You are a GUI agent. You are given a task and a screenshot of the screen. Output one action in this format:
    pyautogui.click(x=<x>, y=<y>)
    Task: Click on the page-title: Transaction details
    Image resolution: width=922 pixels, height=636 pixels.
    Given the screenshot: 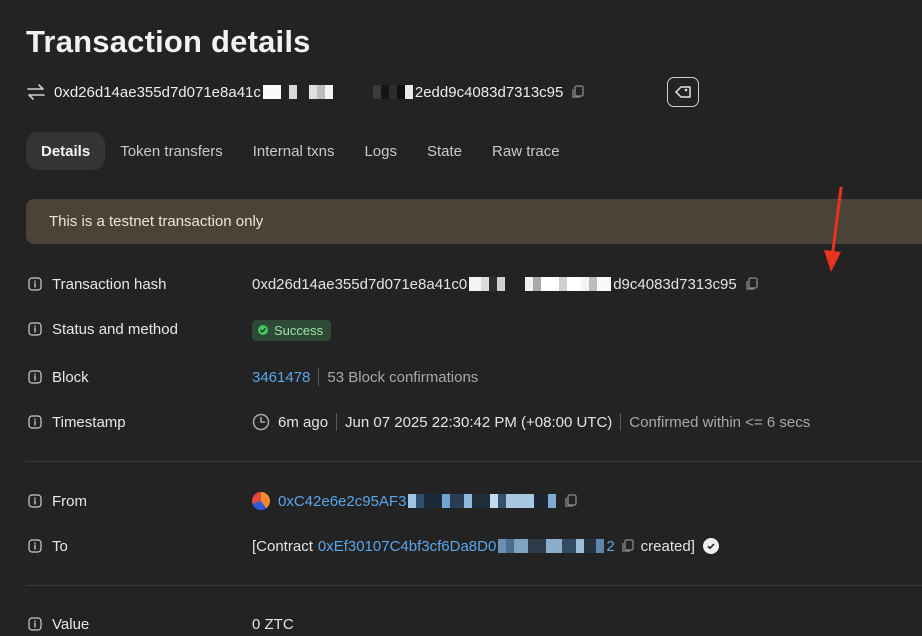 What is the action you would take?
    pyautogui.click(x=168, y=41)
    